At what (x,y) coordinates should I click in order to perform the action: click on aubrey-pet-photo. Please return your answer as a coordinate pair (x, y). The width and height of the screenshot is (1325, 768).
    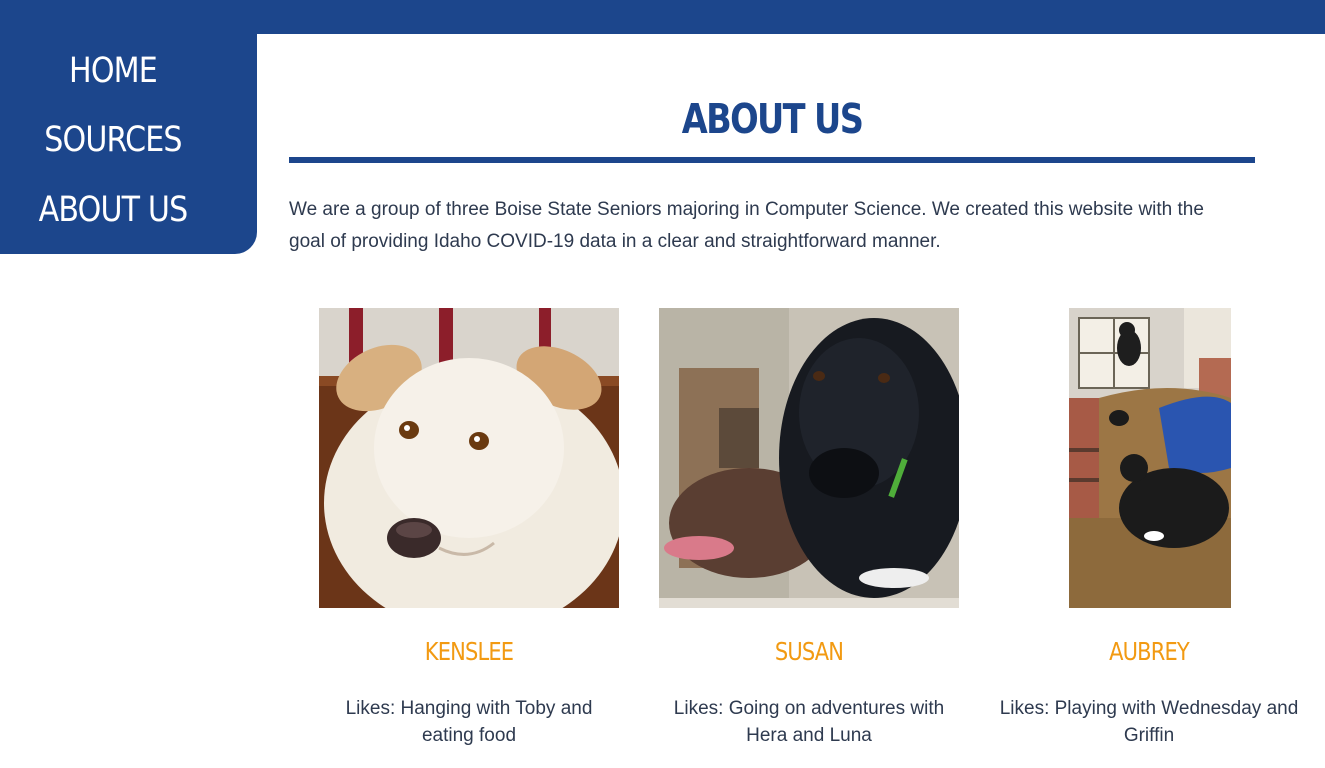
    Looking at the image, I should click on (1149, 458).